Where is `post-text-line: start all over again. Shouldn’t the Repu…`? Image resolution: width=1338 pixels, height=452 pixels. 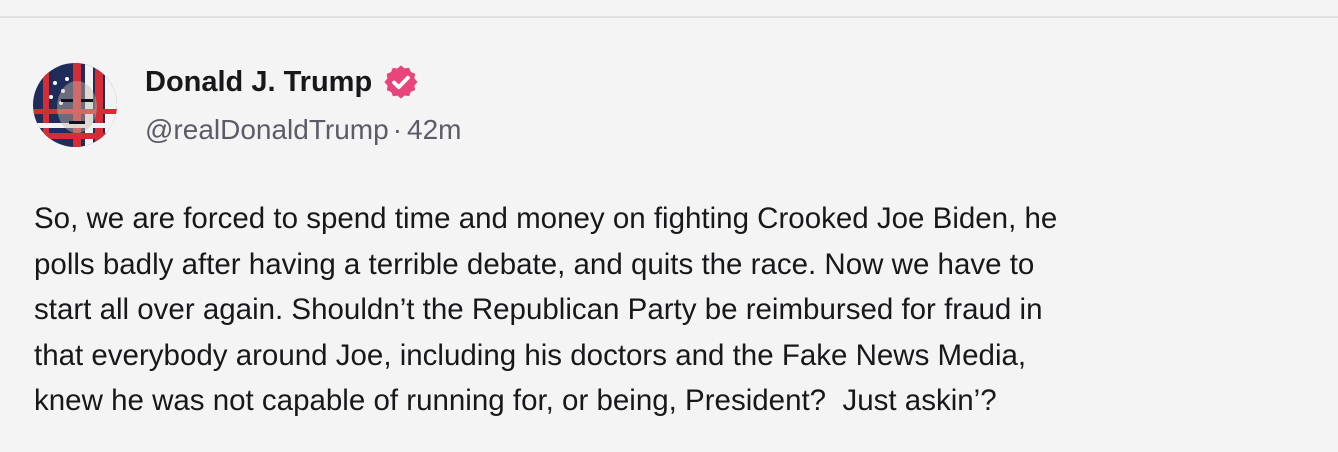 post-text-line: start all over again. Shouldn’t the Repu… is located at coordinates (538, 309).